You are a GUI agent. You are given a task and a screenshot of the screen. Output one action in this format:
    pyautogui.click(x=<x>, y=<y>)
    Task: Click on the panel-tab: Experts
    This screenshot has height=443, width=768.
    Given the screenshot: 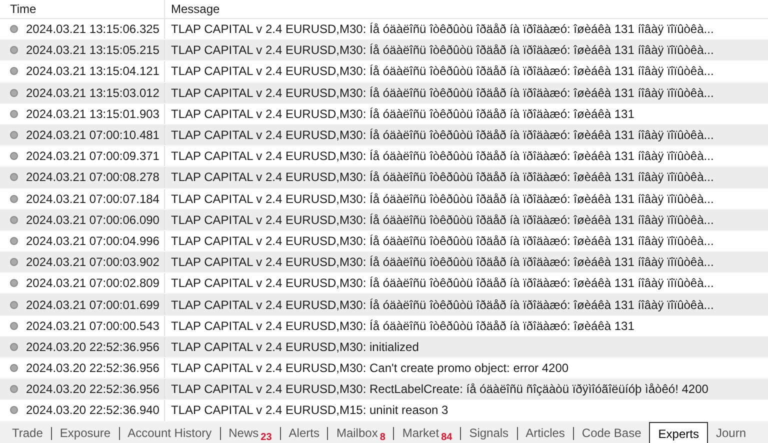 What is the action you would take?
    pyautogui.click(x=678, y=432)
    